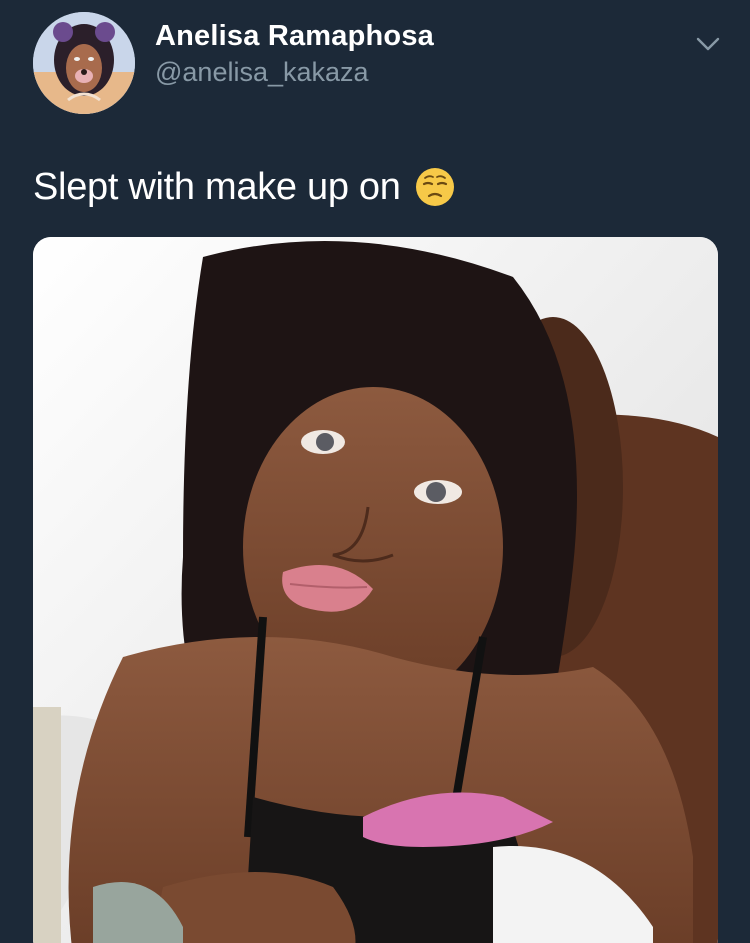 The height and width of the screenshot is (943, 750). Describe the element at coordinates (294, 36) in the screenshot. I see `display-name: Anelisa Ramaphosa` at that location.